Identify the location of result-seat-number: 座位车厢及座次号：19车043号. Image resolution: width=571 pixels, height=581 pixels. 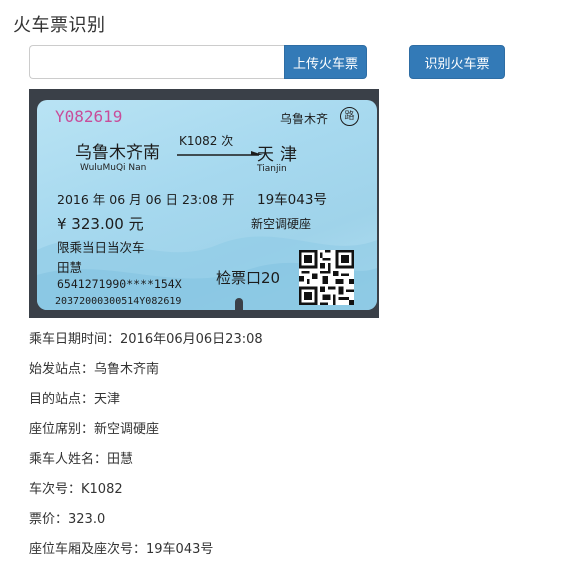
(146, 555).